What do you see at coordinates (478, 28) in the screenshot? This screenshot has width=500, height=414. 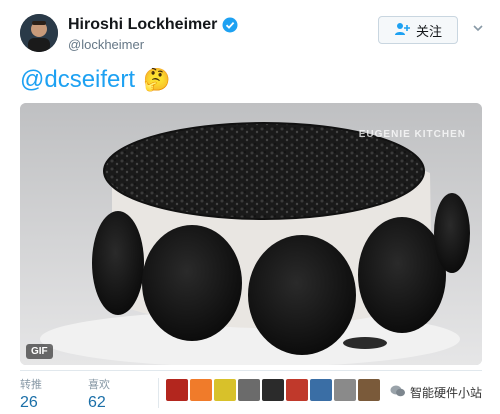 I see `chevron-down-icon` at bounding box center [478, 28].